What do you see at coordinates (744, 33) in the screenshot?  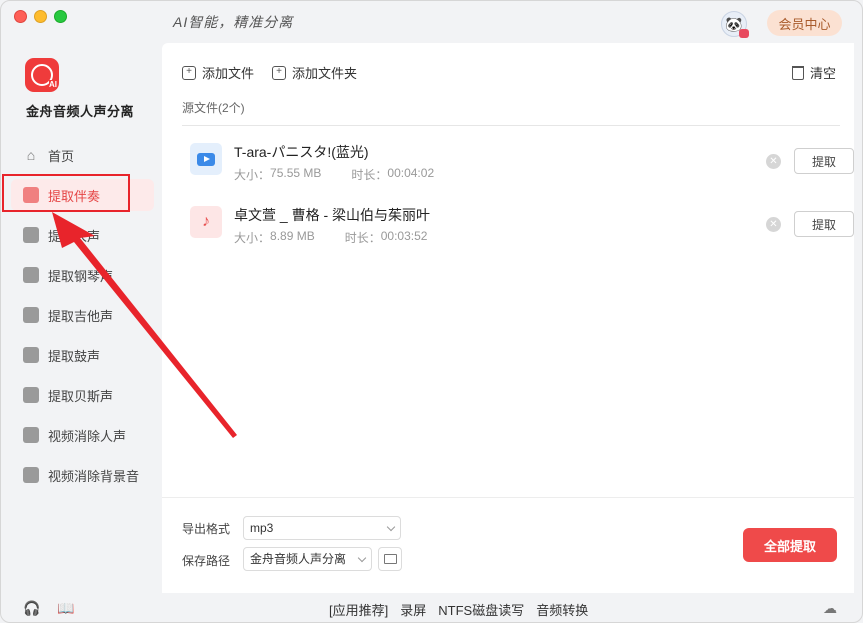 I see `vip-badge-icon` at bounding box center [744, 33].